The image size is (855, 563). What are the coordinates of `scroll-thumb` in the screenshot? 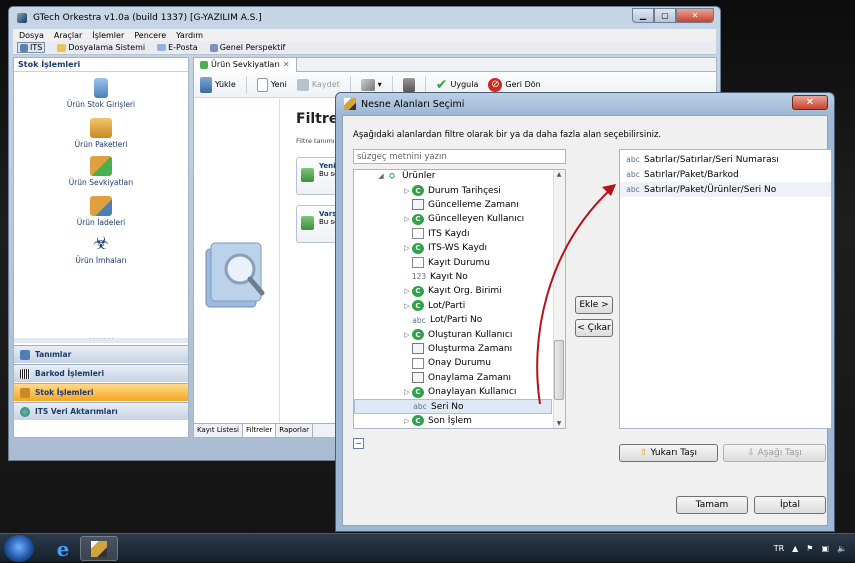 It's located at (559, 370).